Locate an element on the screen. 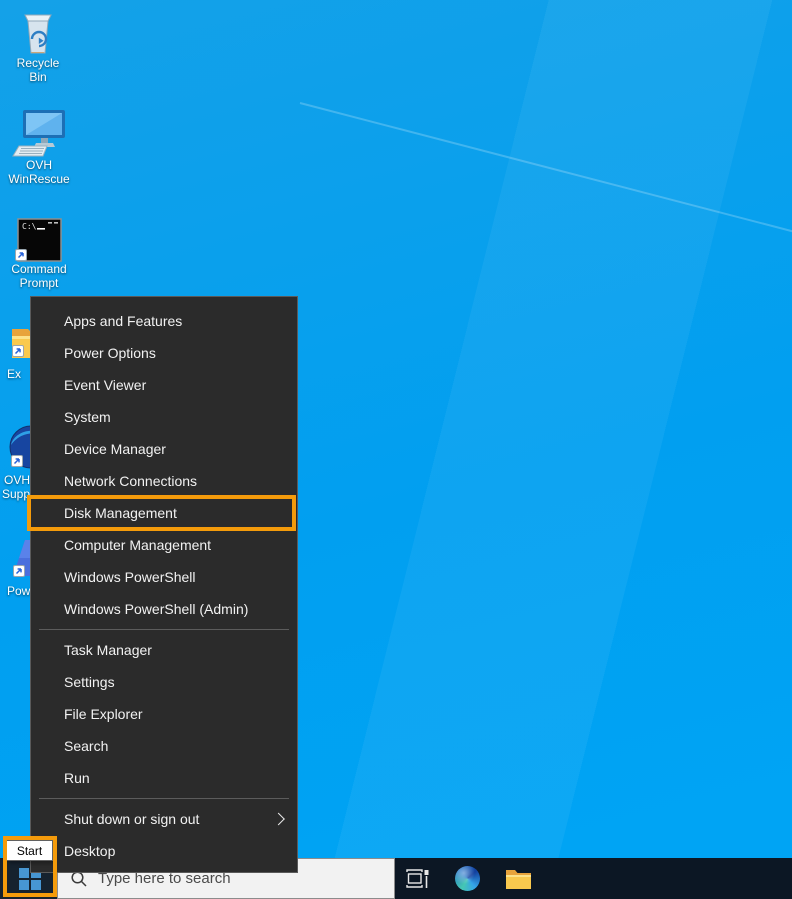 This screenshot has height=899, width=792. microsoft-edge-icon is located at coordinates (467, 878).